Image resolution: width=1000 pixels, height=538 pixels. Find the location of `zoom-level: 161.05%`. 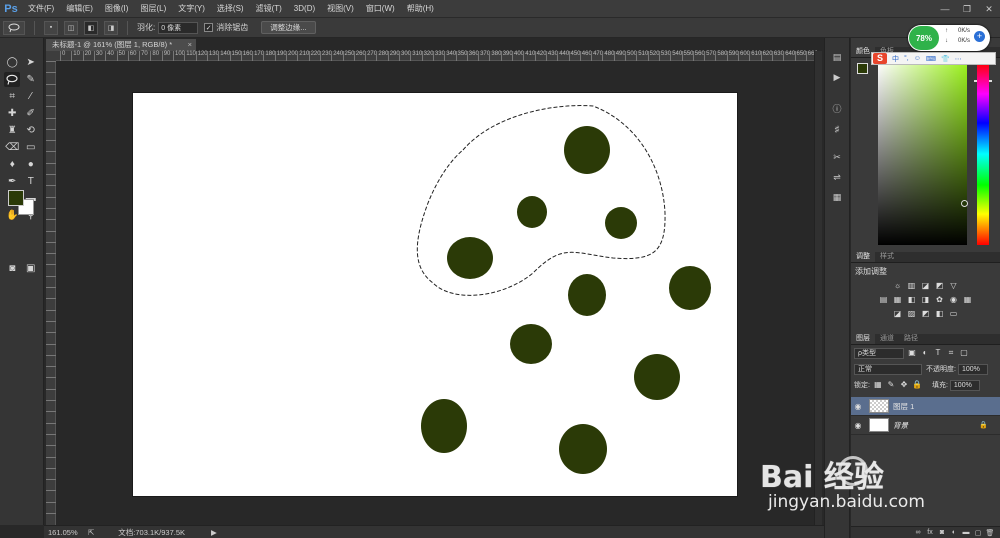

zoom-level: 161.05% is located at coordinates (64, 532).